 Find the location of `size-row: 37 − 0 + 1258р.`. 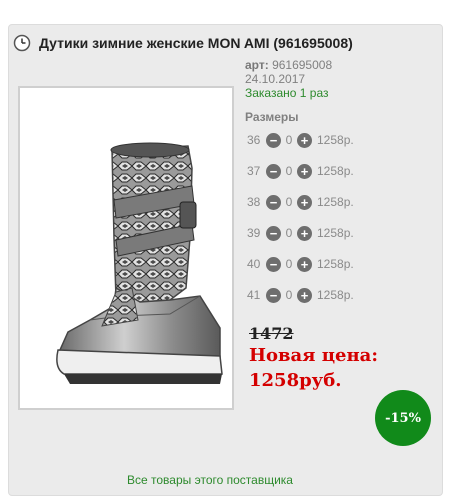

size-row: 37 − 0 + 1258р. is located at coordinates (300, 171).